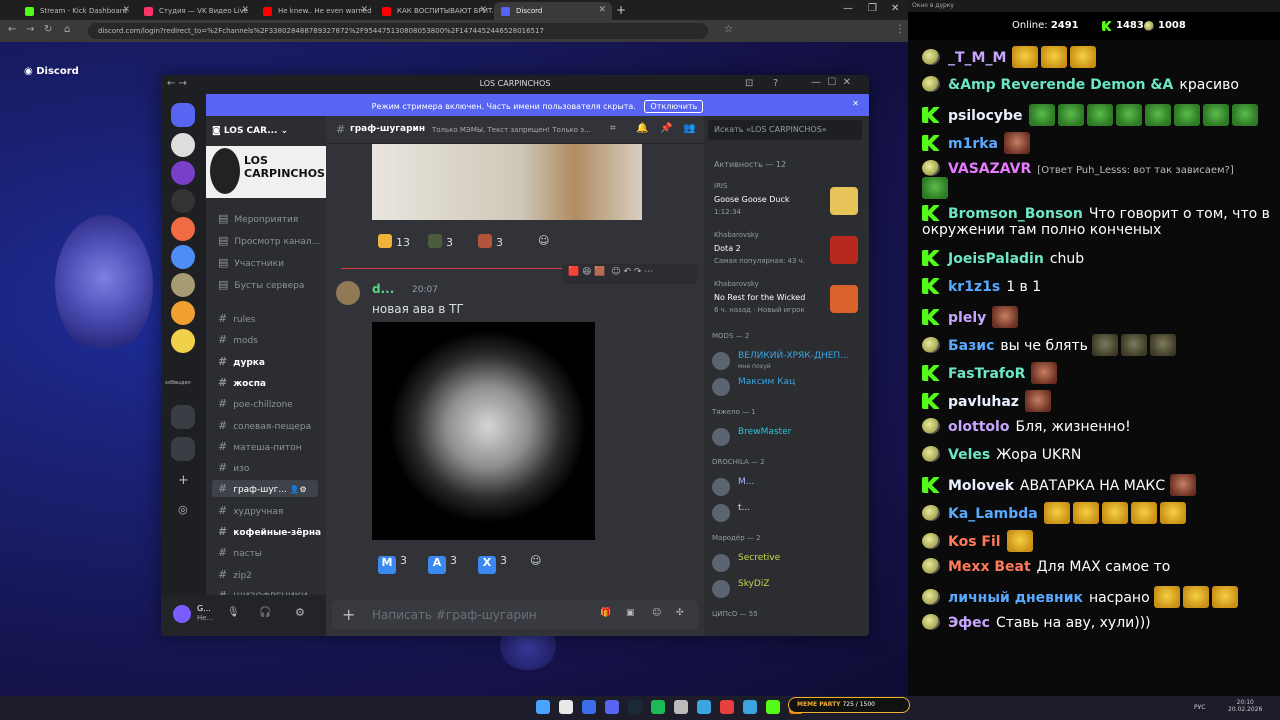  What do you see at coordinates (315, 11) in the screenshot?
I see `browser-tab: Не knew.. He even warned us ✕` at bounding box center [315, 11].